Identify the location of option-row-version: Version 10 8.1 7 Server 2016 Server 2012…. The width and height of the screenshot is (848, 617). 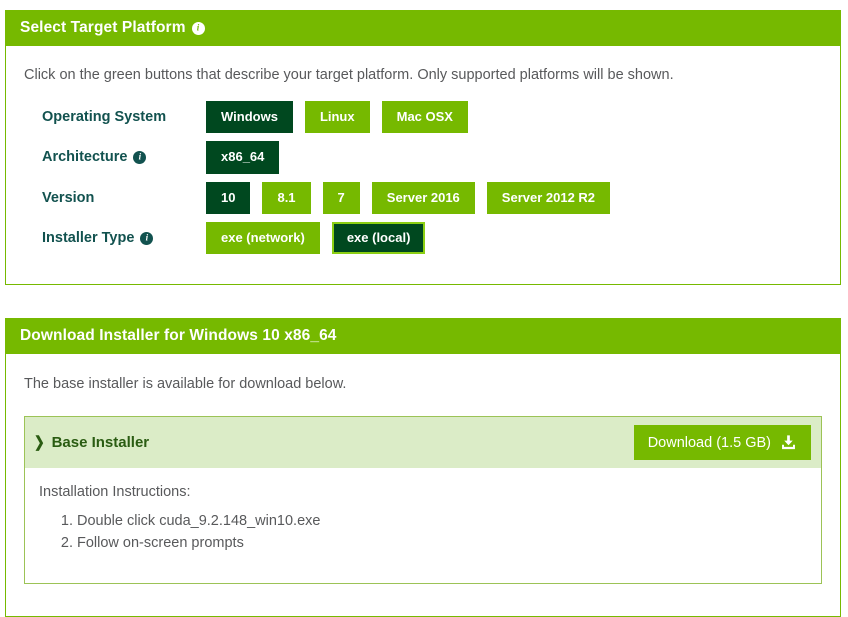
(423, 197).